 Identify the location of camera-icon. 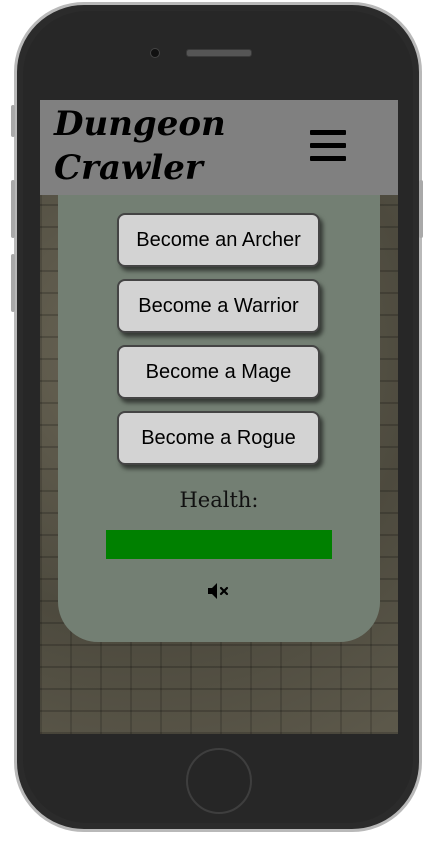
(155, 53).